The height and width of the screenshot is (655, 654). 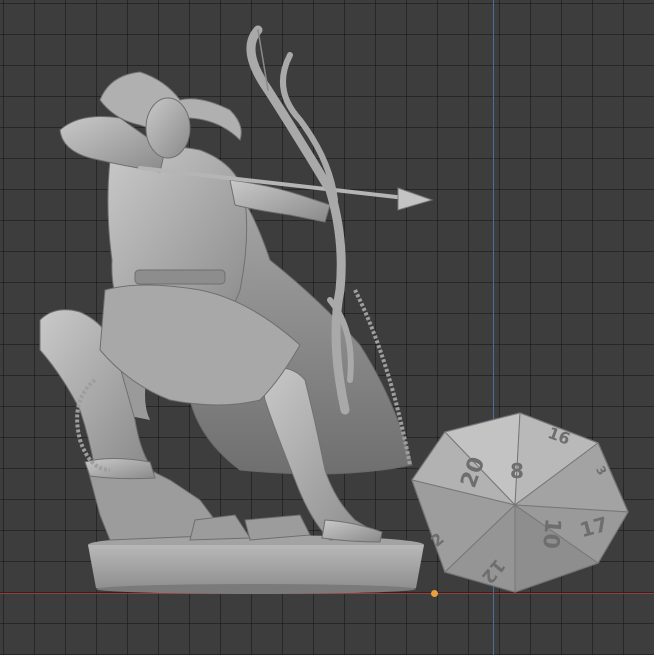 What do you see at coordinates (517, 471) in the screenshot?
I see `die-face-8: 8` at bounding box center [517, 471].